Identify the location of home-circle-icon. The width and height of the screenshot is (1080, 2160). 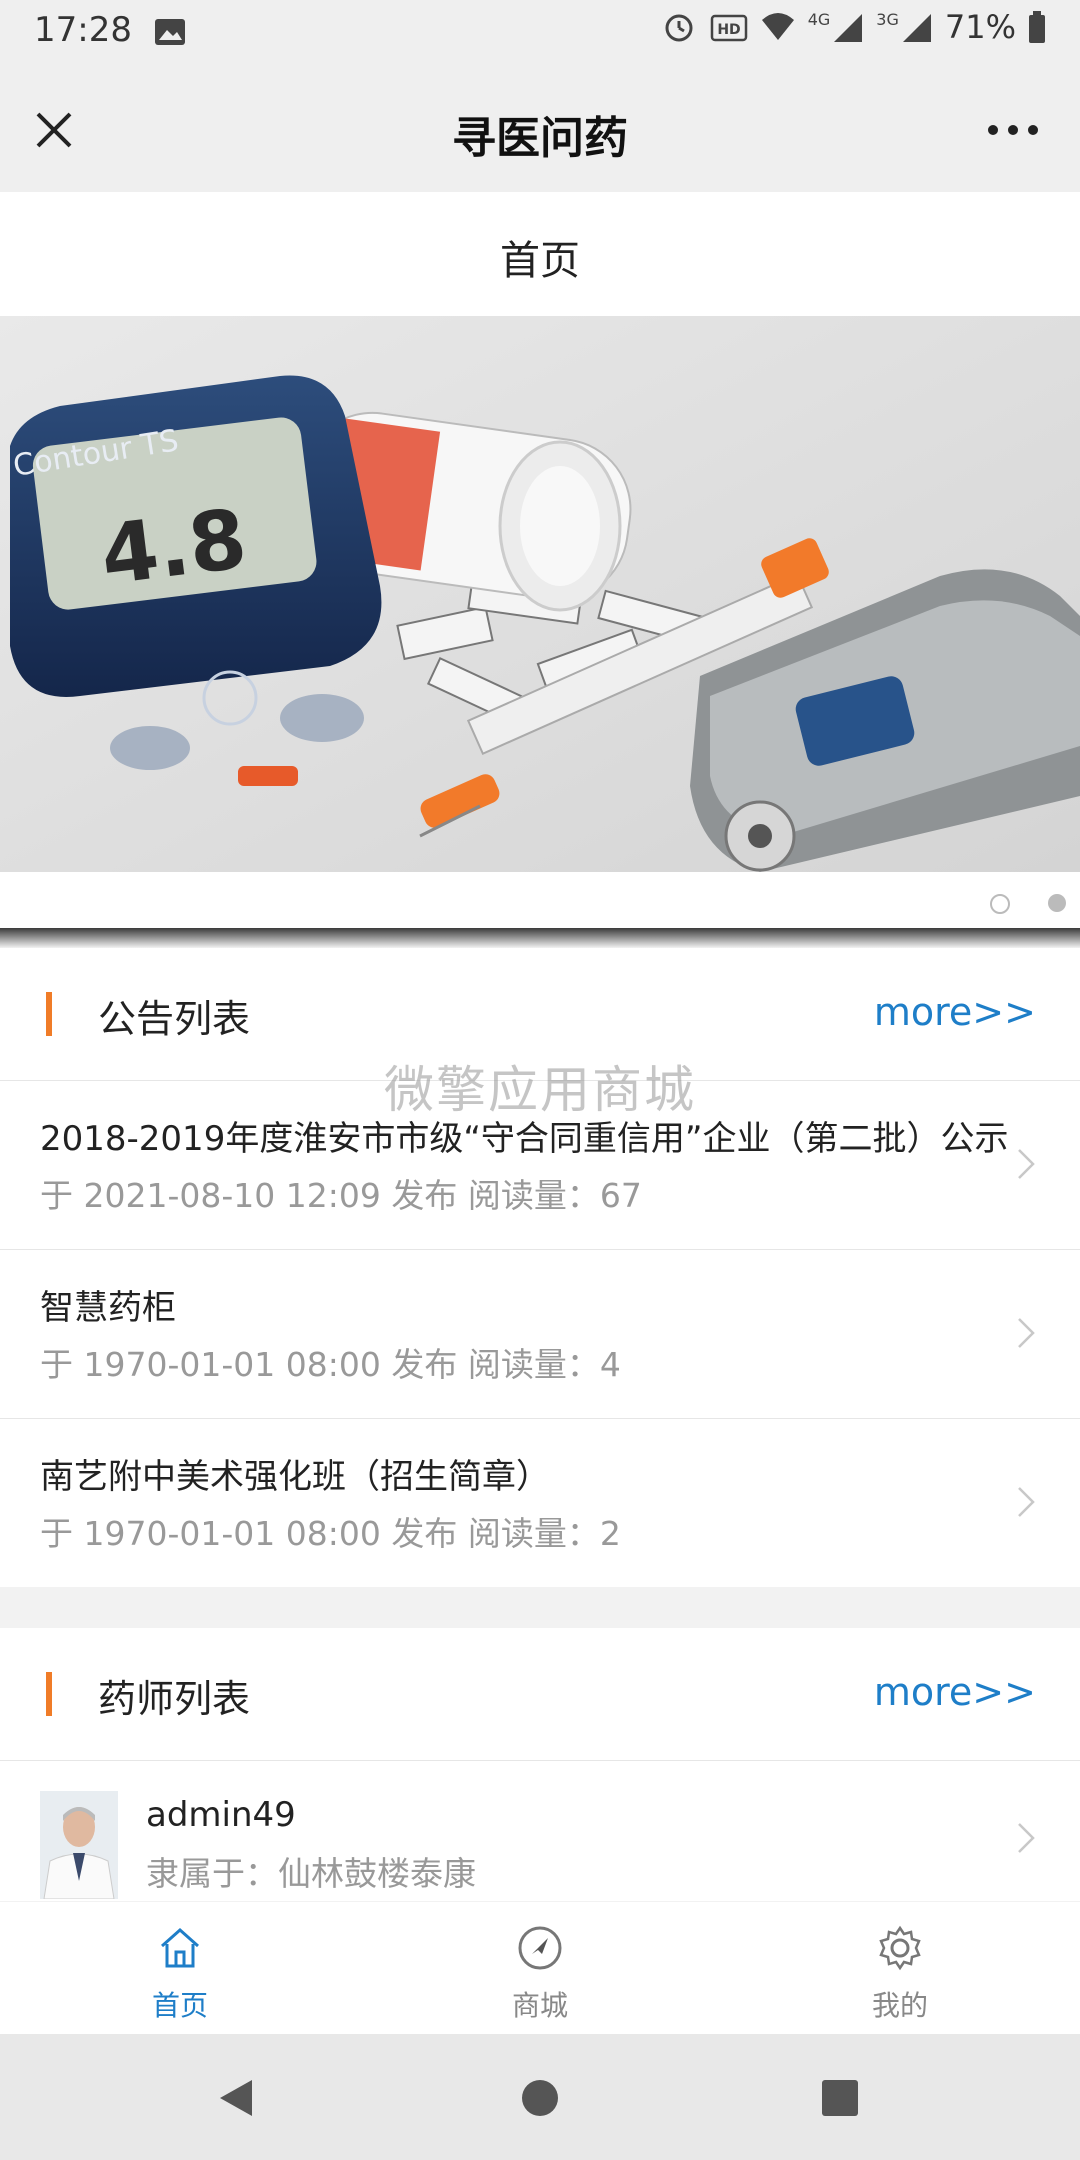
(540, 2098).